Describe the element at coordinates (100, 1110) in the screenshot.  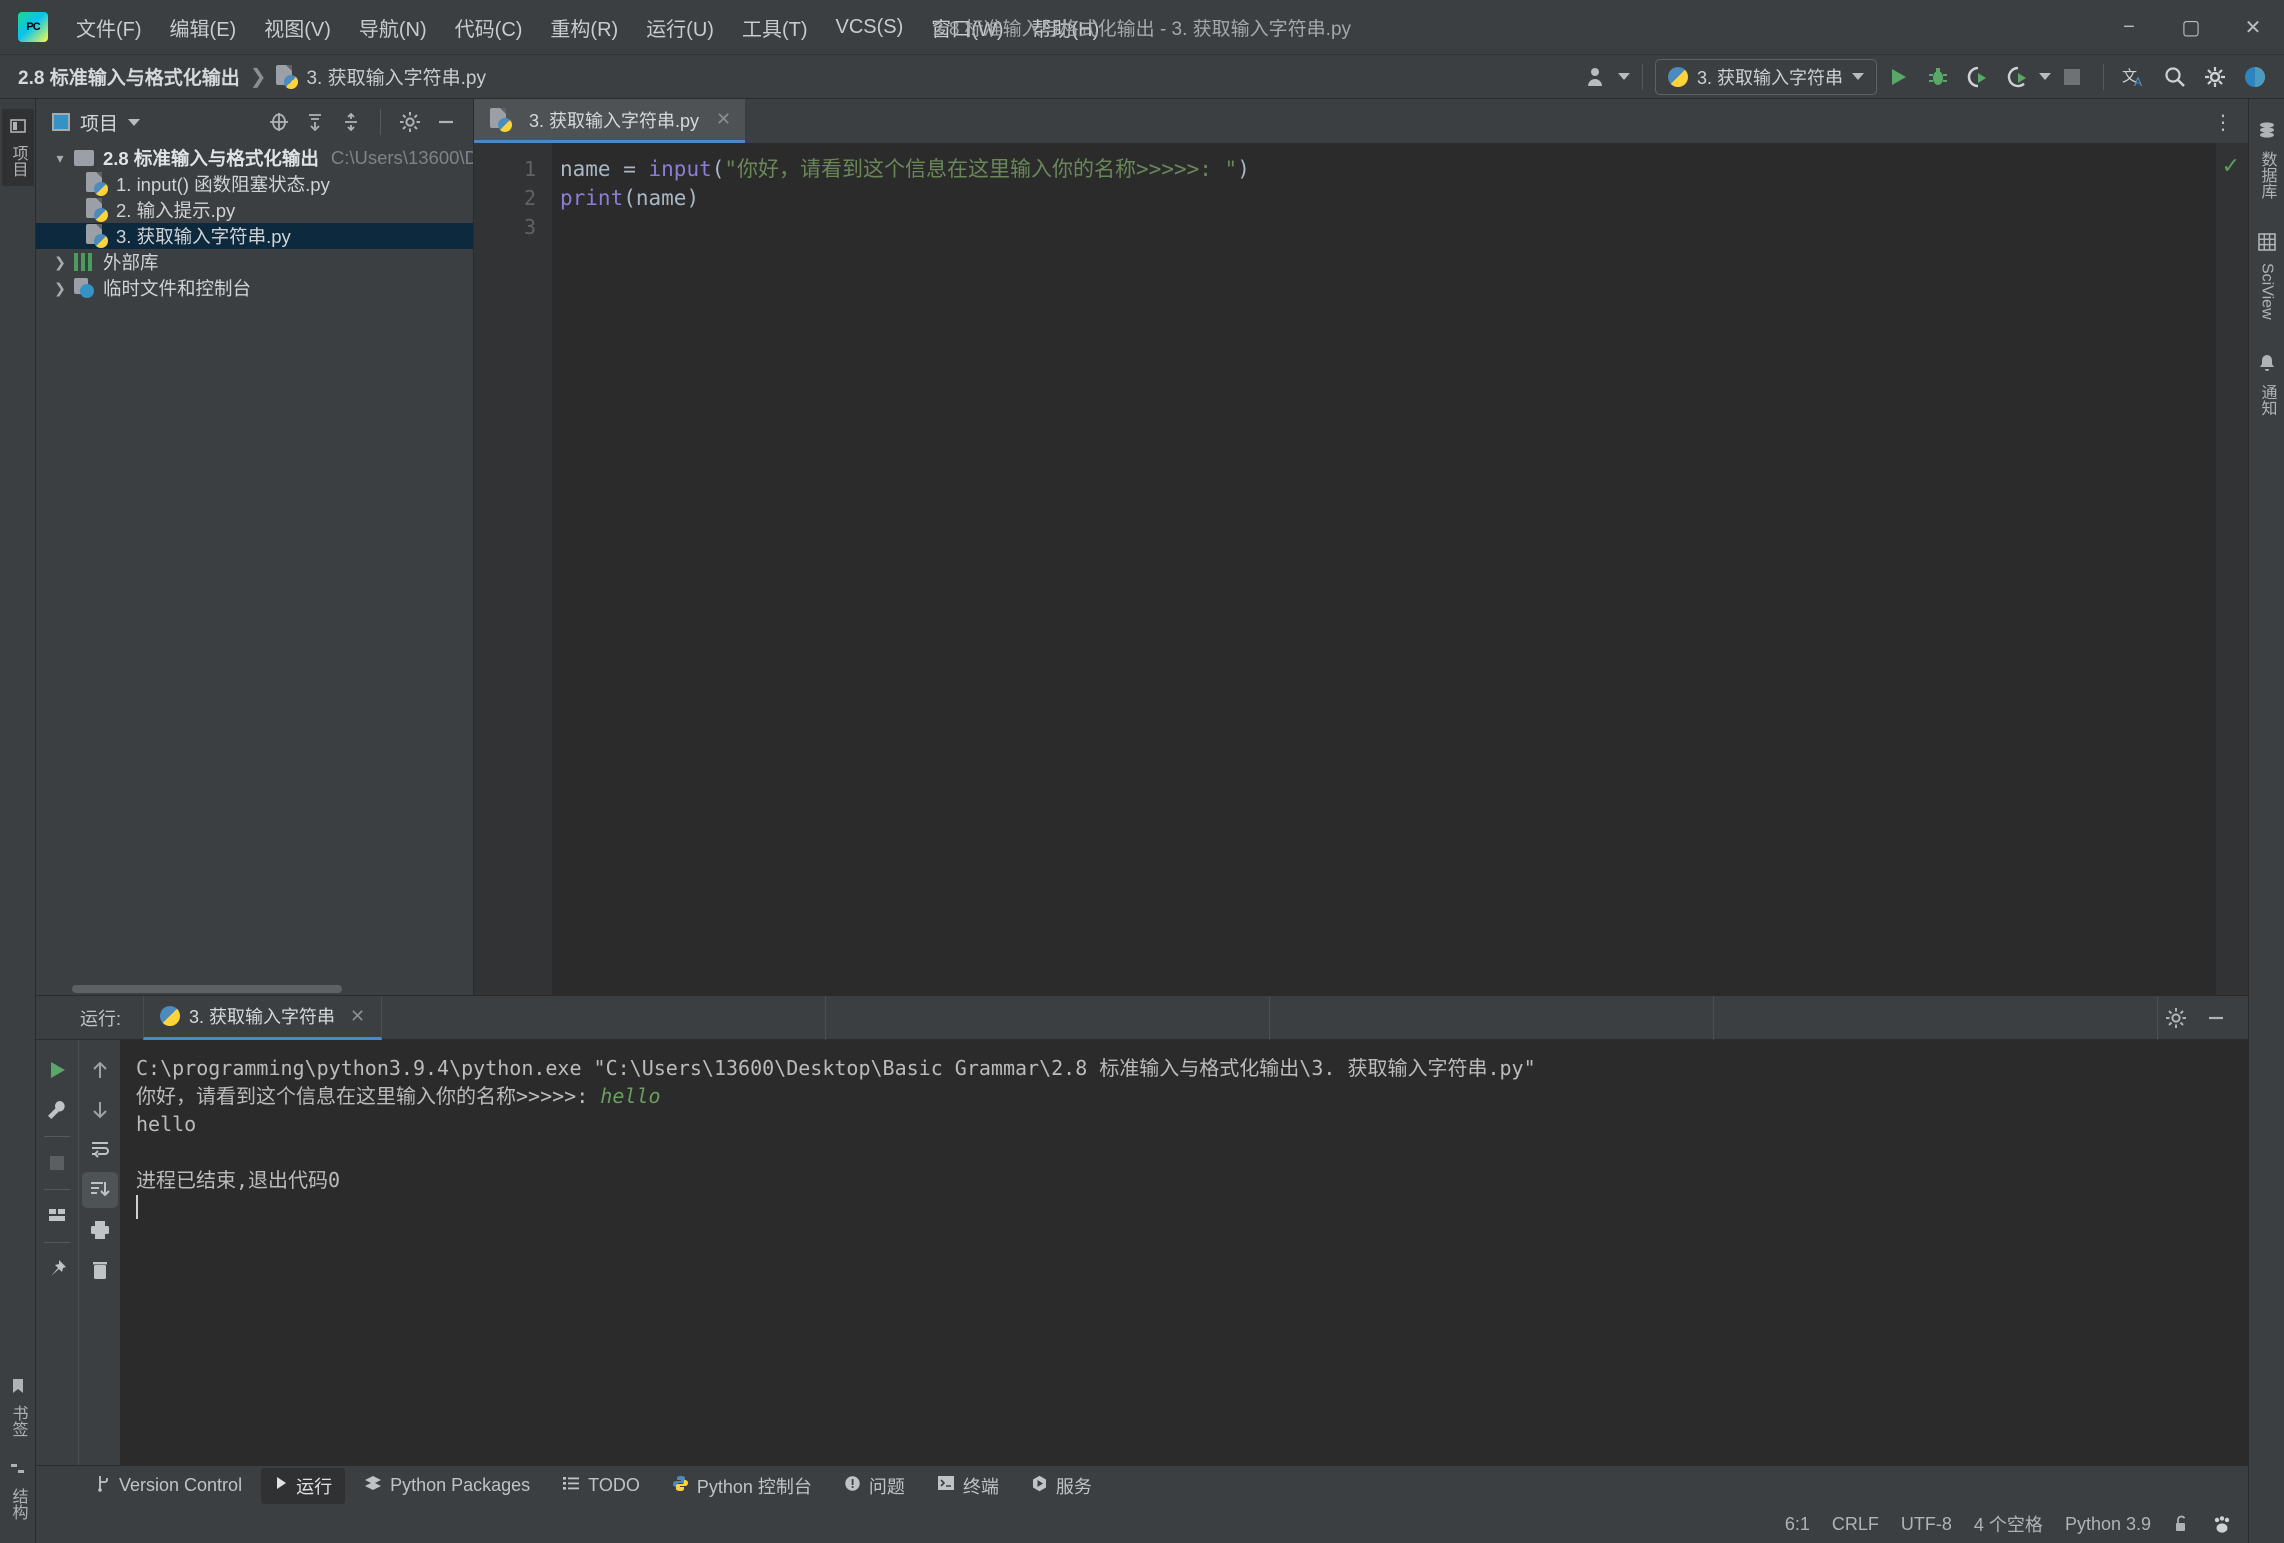
I see `down-stacktrace-button` at that location.